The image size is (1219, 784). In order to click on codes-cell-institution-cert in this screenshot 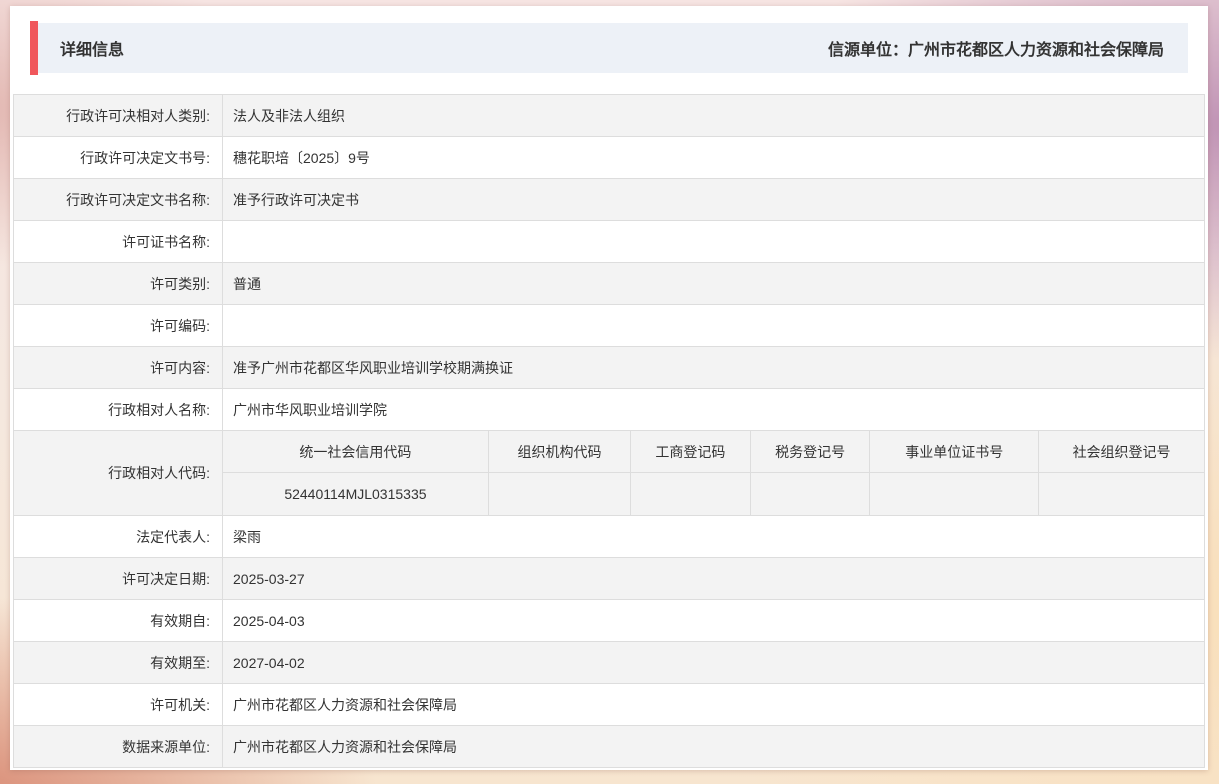, I will do `click(955, 494)`.